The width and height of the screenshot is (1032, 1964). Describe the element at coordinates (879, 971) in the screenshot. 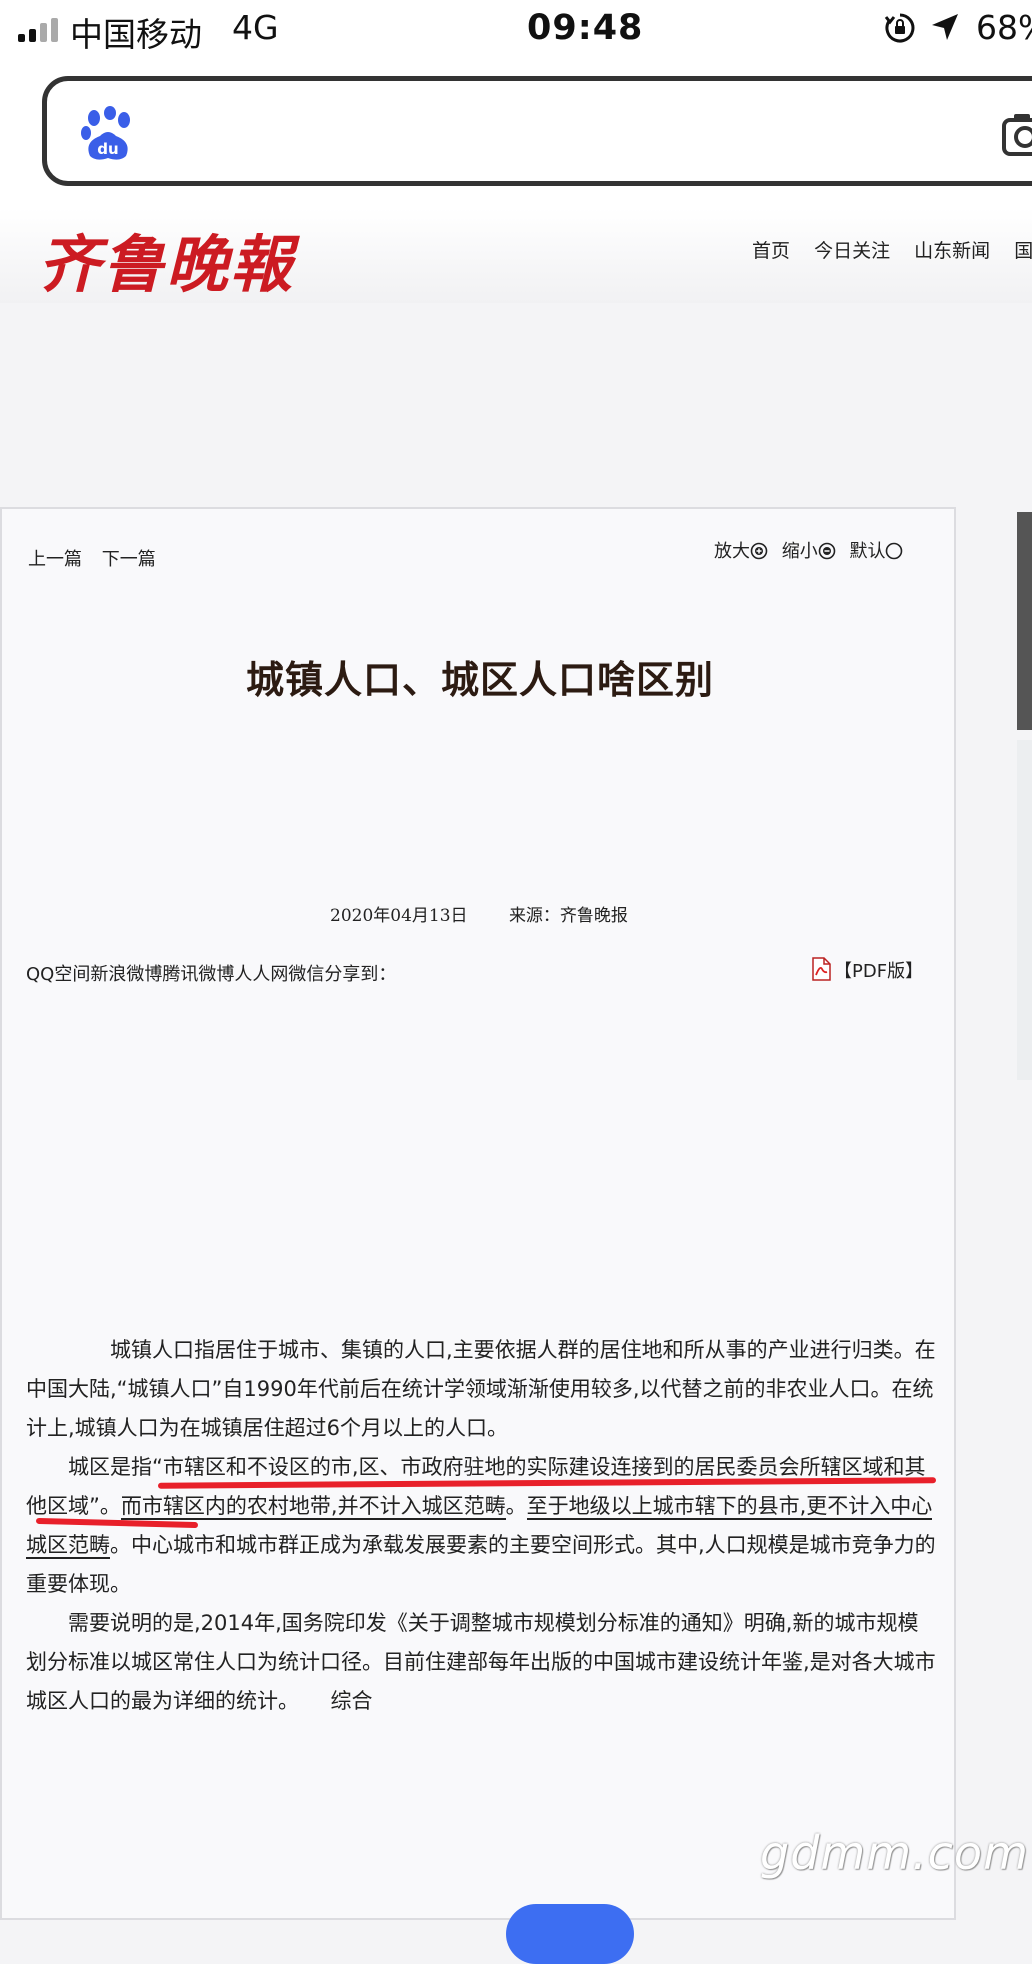

I see `pdf-label: 【PDF版】` at that location.